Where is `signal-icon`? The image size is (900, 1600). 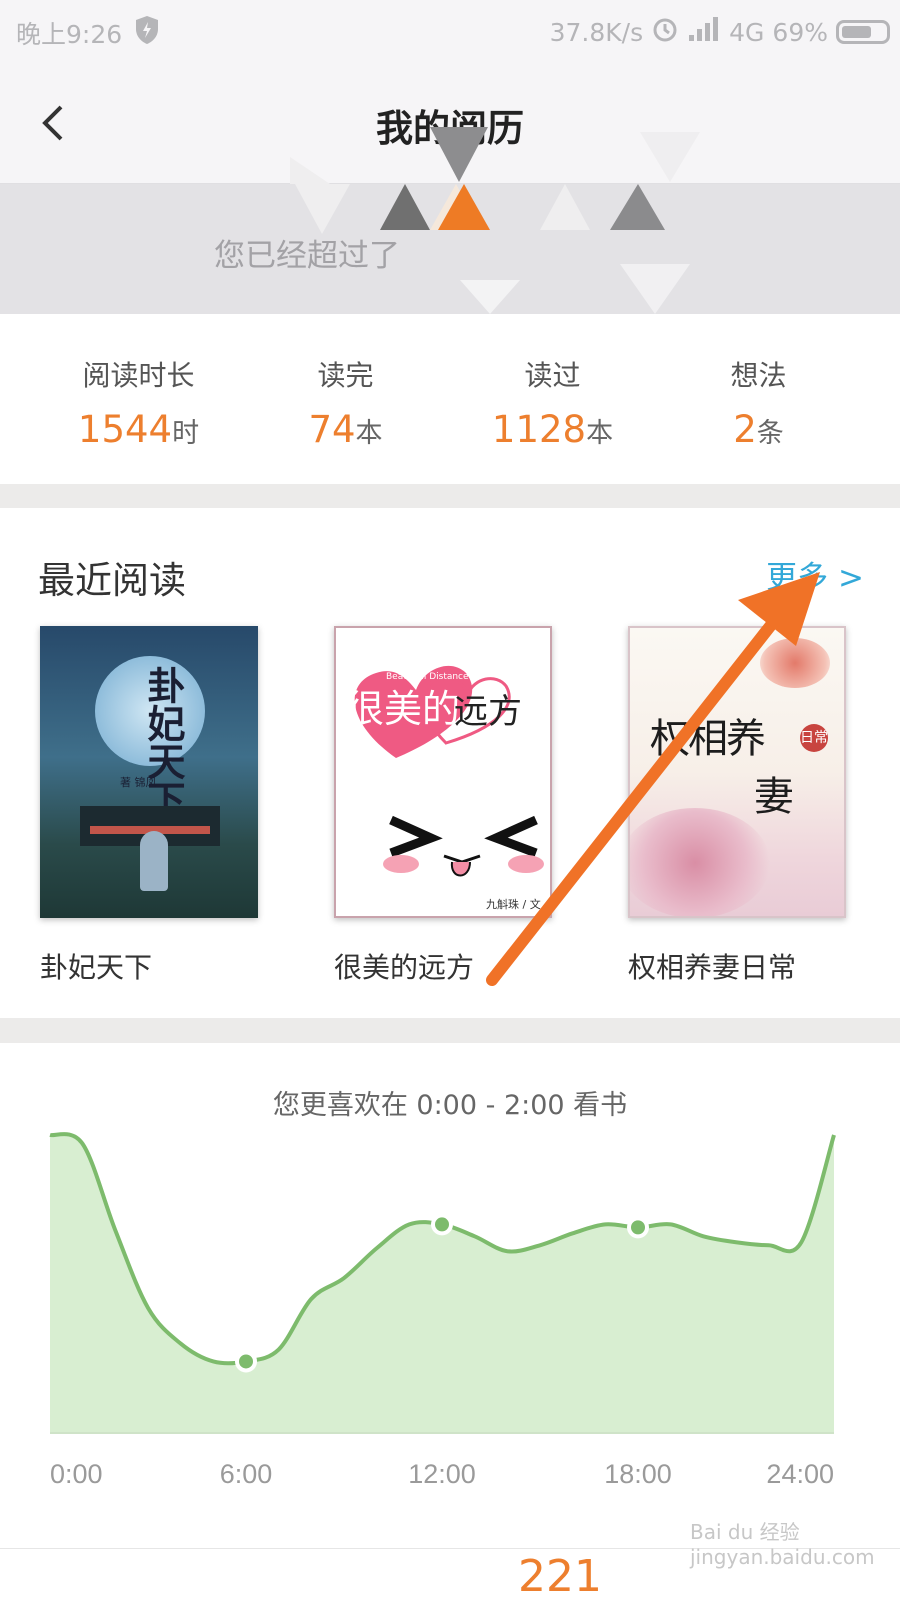 signal-icon is located at coordinates (704, 32).